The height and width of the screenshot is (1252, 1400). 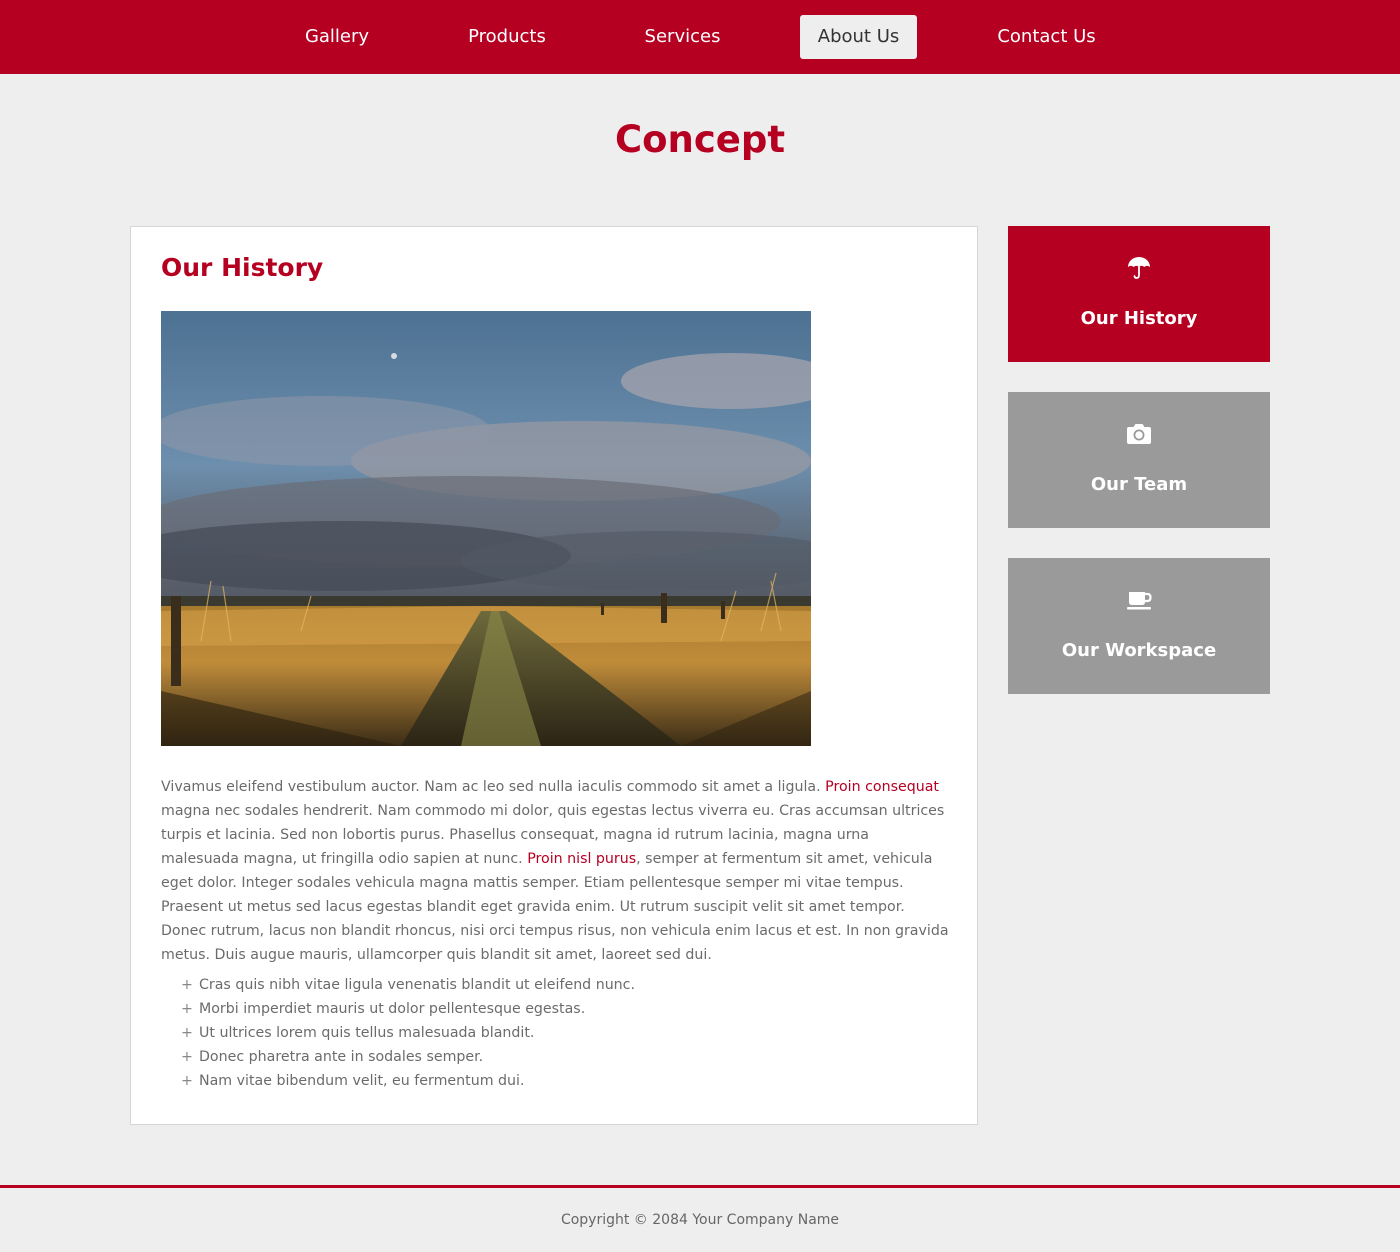 What do you see at coordinates (581, 859) in the screenshot?
I see `proin-nisl-purus-link: Proin nisl purus` at bounding box center [581, 859].